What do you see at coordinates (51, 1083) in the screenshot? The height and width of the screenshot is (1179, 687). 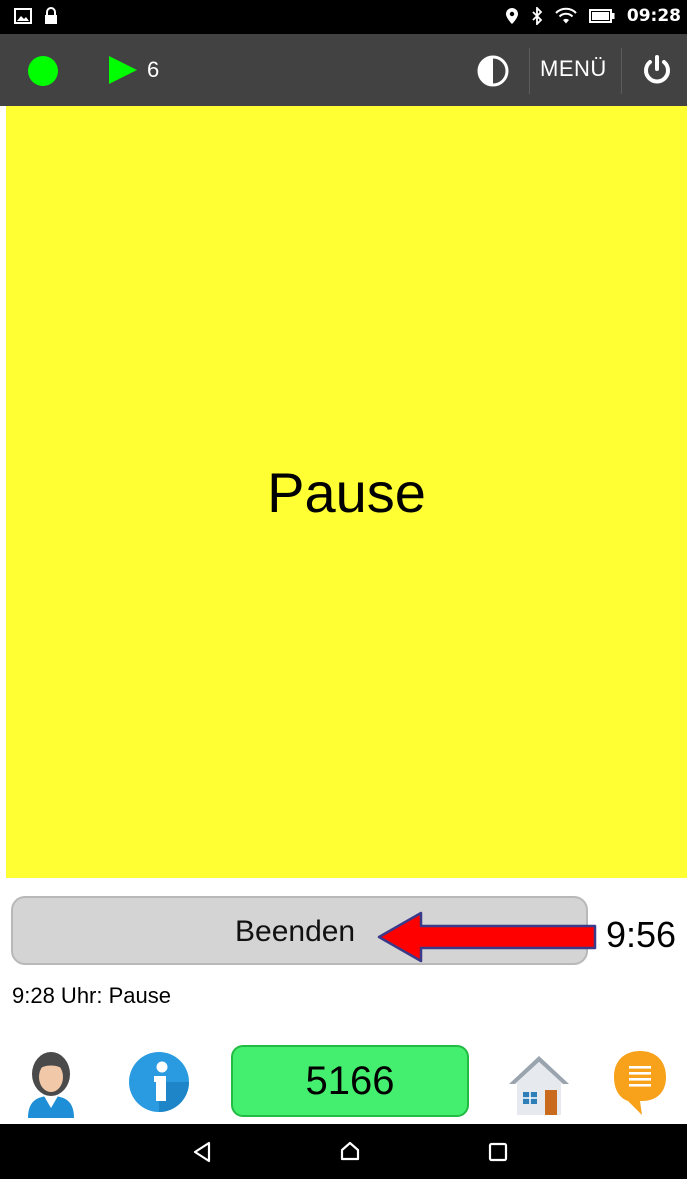 I see `user-avatar-icon` at bounding box center [51, 1083].